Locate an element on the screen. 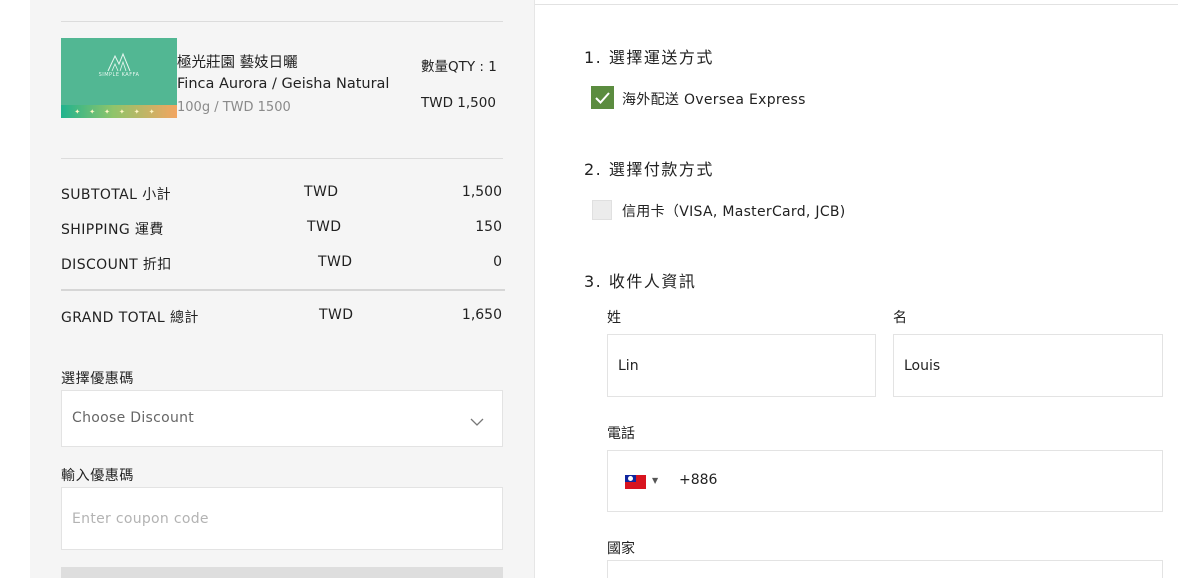  top-divider is located at coordinates (856, 4).